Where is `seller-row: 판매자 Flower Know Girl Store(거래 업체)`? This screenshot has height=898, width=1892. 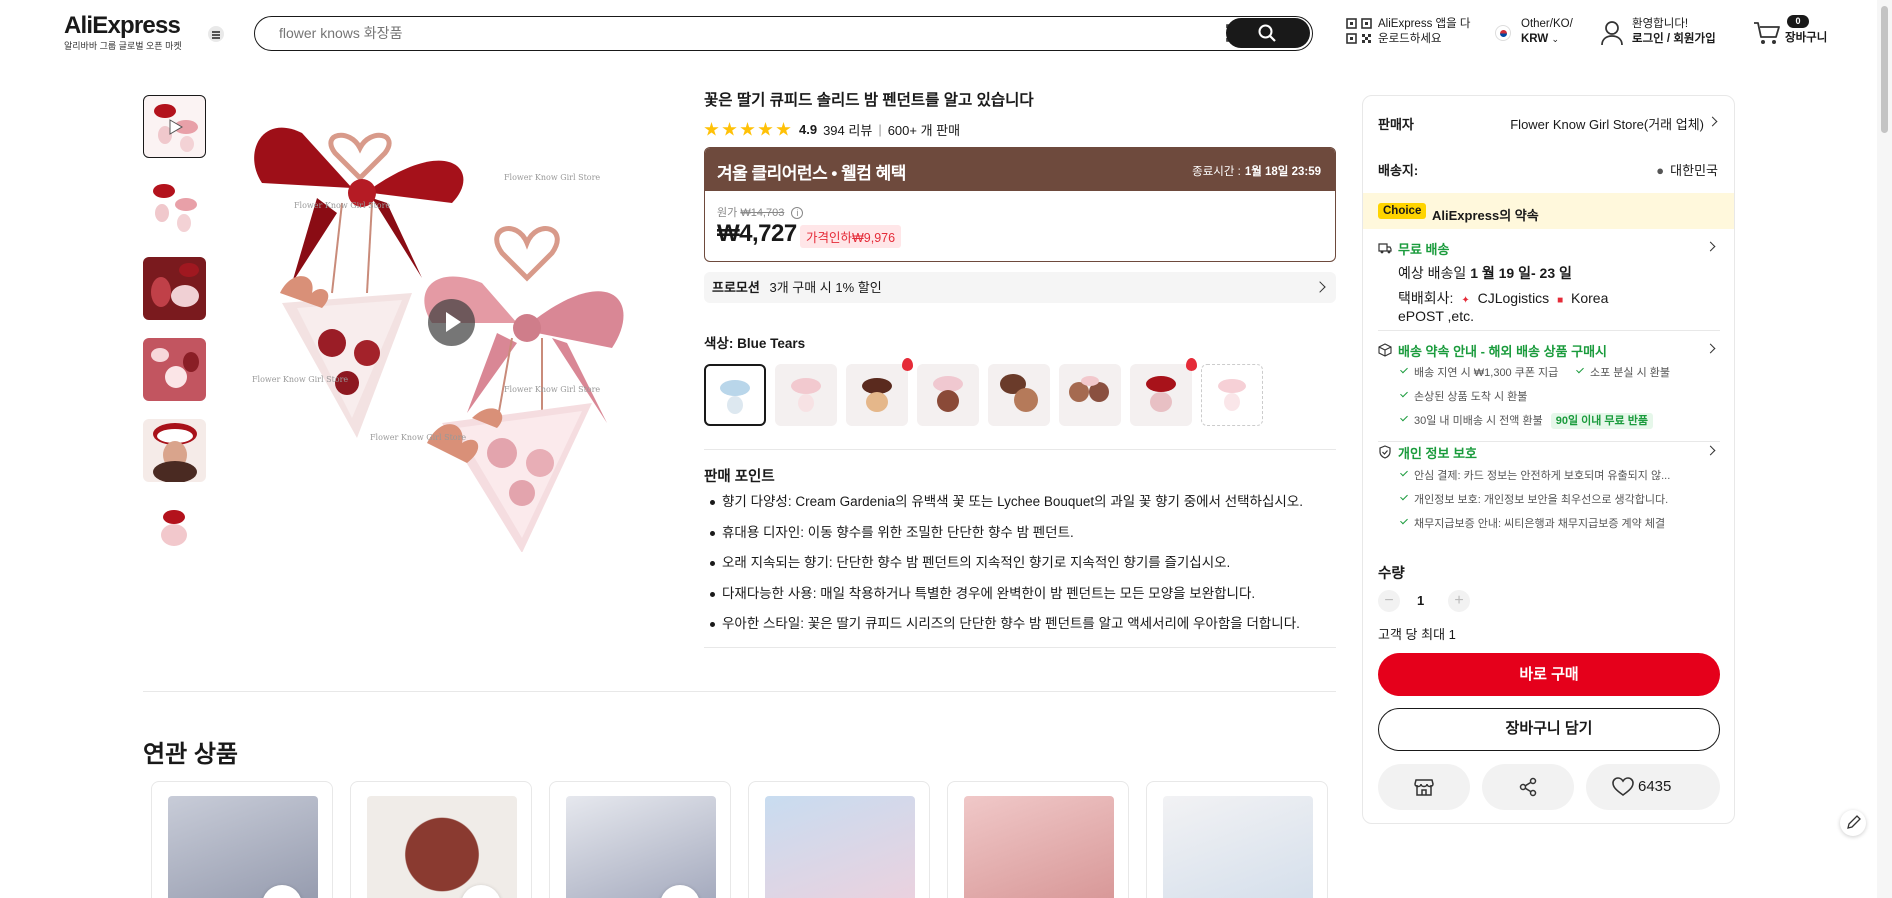
seller-row: 판매자 Flower Know Girl Store(거래 업체) is located at coordinates (1548, 123).